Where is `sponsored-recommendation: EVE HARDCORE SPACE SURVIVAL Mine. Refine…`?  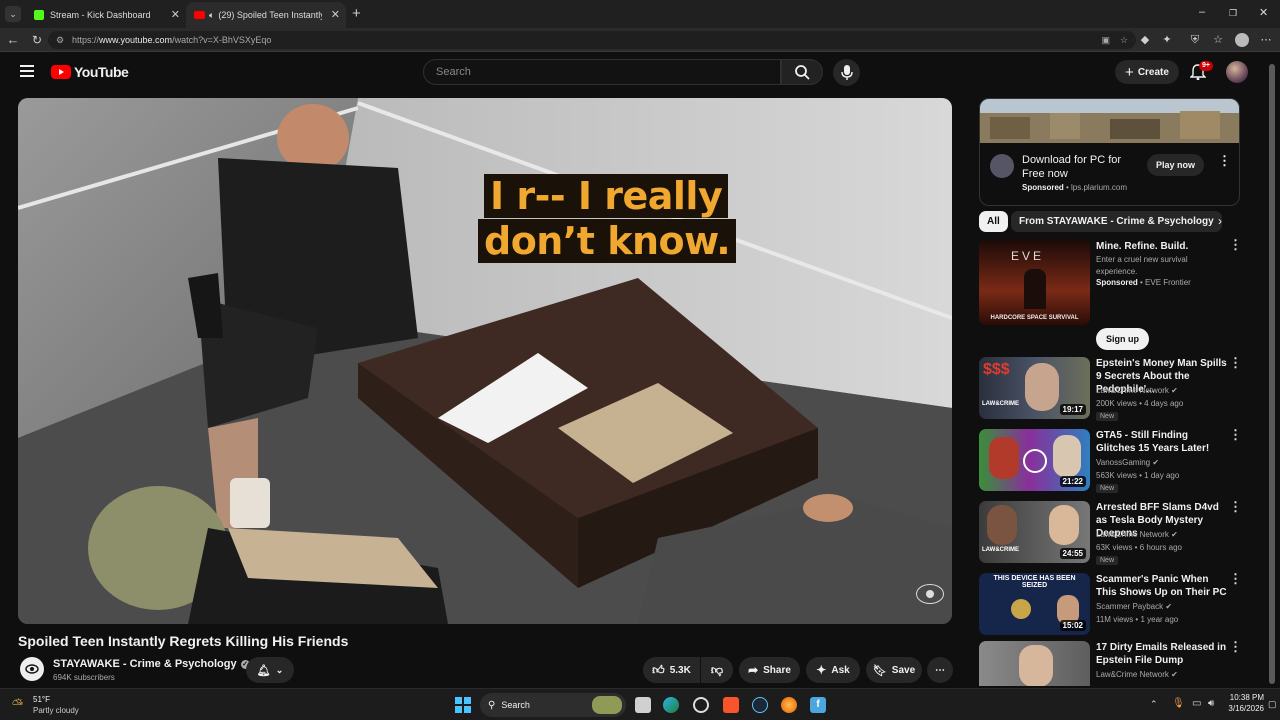
sponsored-recommendation: EVE HARDCORE SPACE SURVIVAL Mine. Refine… is located at coordinates (1119, 294).